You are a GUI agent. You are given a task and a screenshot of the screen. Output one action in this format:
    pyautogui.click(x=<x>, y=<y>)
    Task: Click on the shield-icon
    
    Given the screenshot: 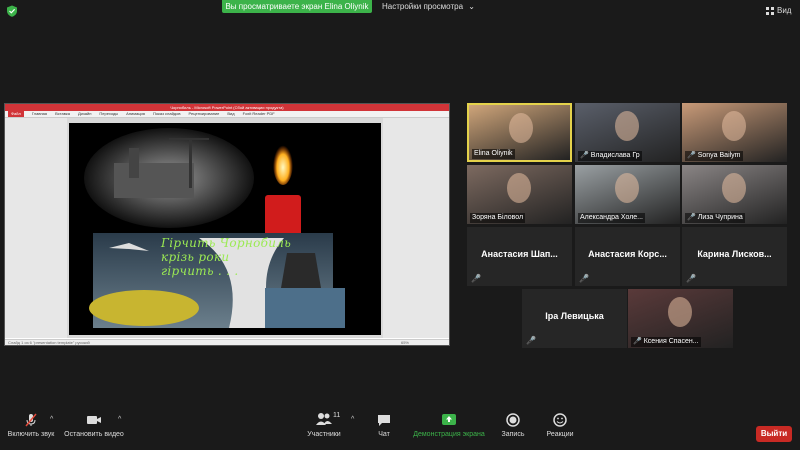 What is the action you would take?
    pyautogui.click(x=12, y=11)
    